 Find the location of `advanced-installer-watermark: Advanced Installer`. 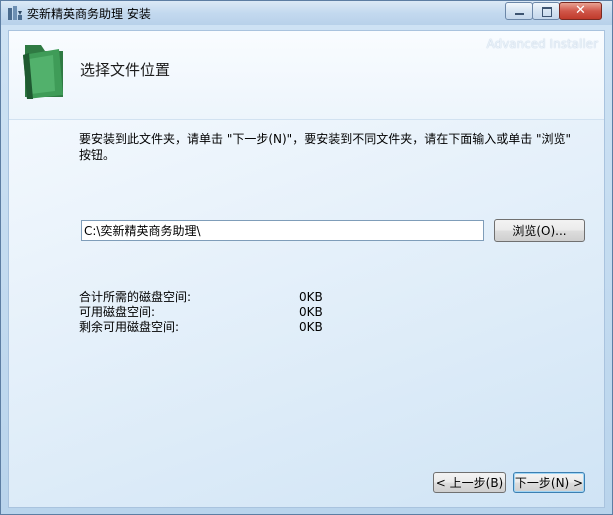

advanced-installer-watermark: Advanced Installer is located at coordinates (542, 44).